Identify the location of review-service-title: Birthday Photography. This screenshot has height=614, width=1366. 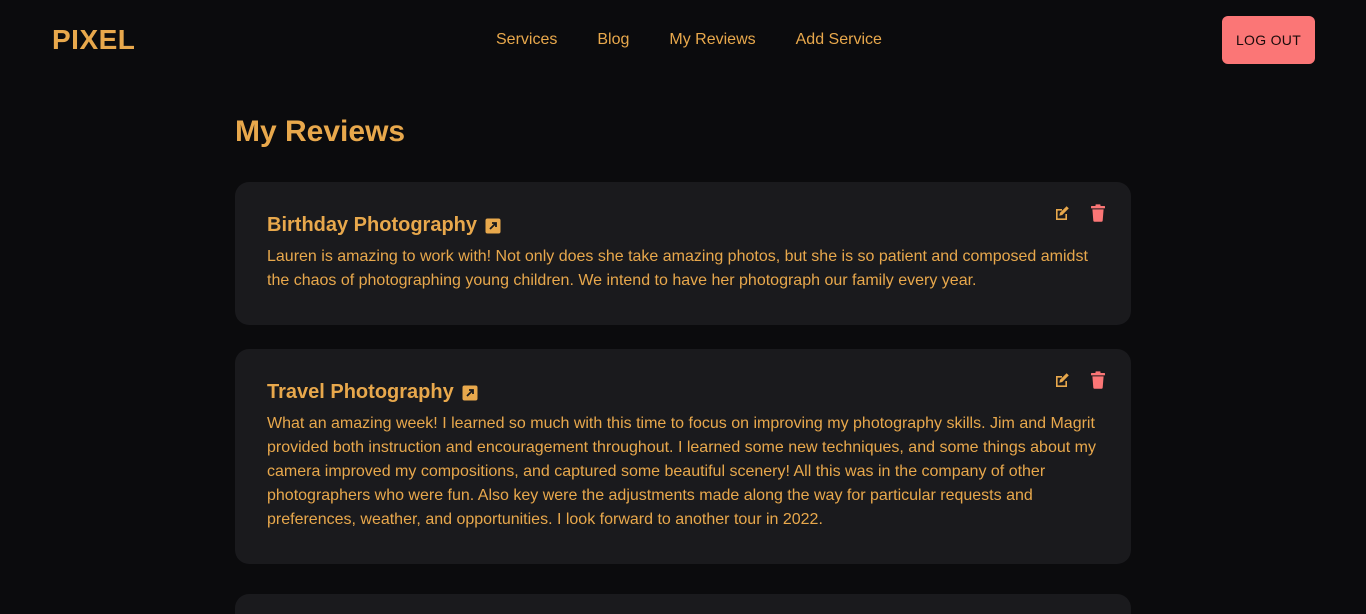
(372, 225).